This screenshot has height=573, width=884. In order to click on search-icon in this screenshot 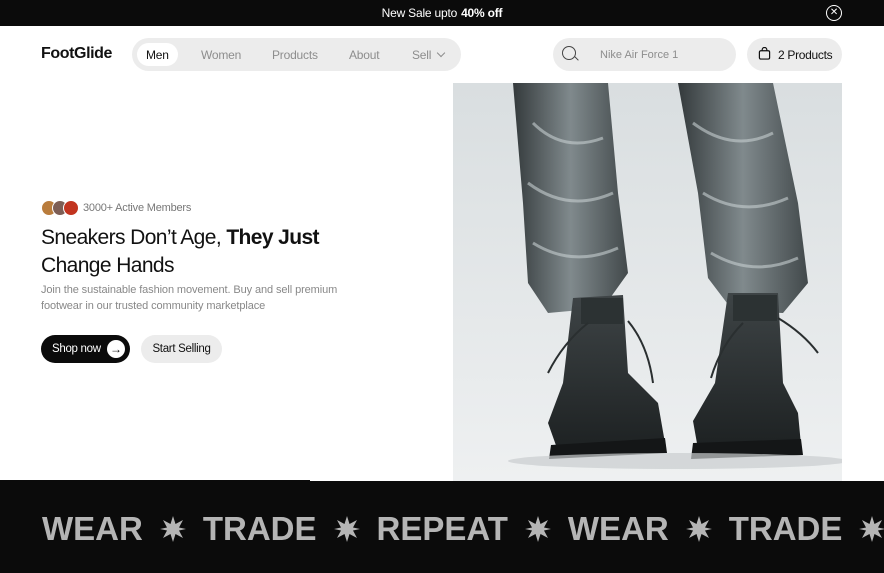, I will do `click(569, 53)`.